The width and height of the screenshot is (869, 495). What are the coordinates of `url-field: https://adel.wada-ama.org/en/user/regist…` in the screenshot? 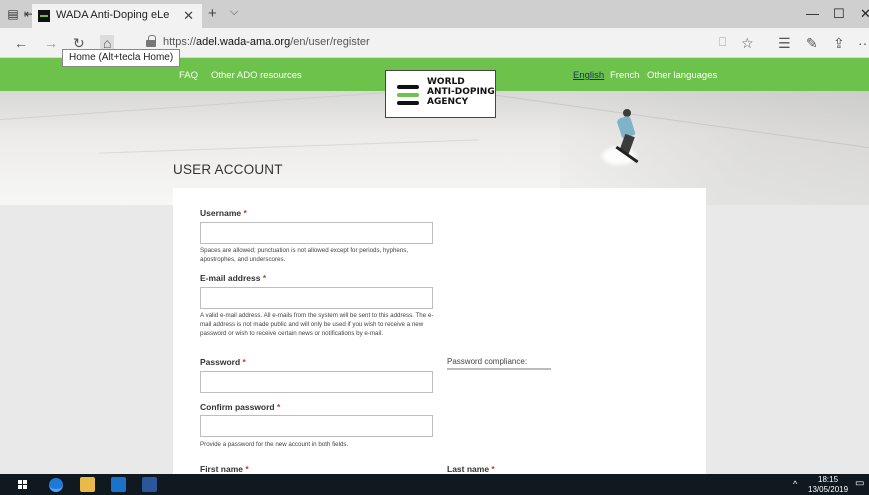 It's located at (266, 42).